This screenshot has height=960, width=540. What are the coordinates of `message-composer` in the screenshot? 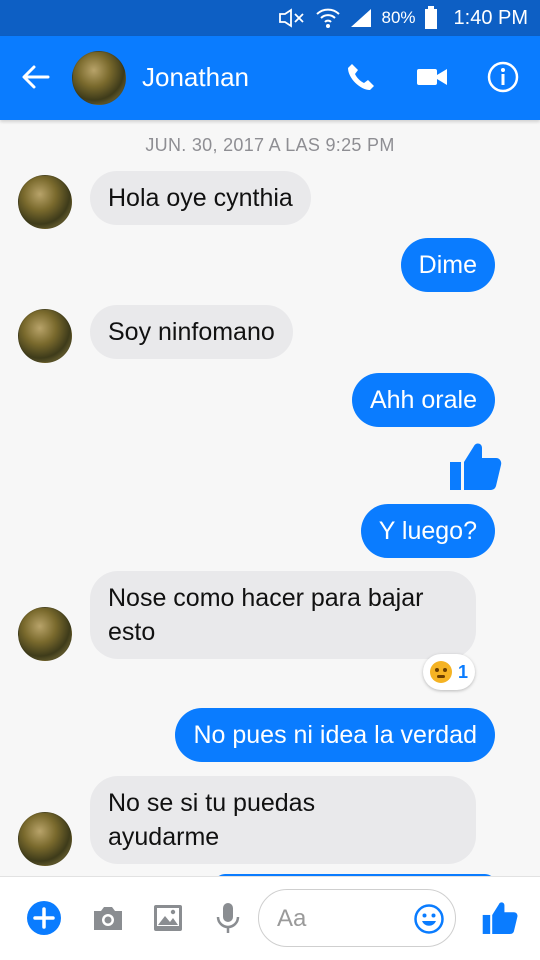 It's located at (270, 918).